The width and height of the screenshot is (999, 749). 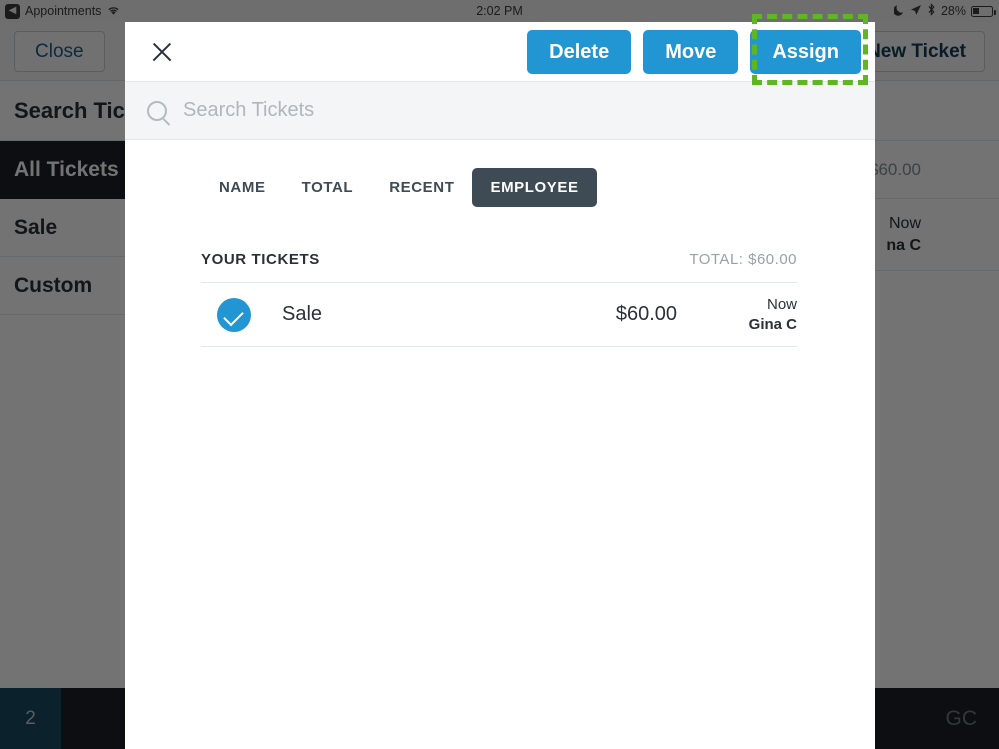 What do you see at coordinates (931, 11) in the screenshot?
I see `bluetooth-icon` at bounding box center [931, 11].